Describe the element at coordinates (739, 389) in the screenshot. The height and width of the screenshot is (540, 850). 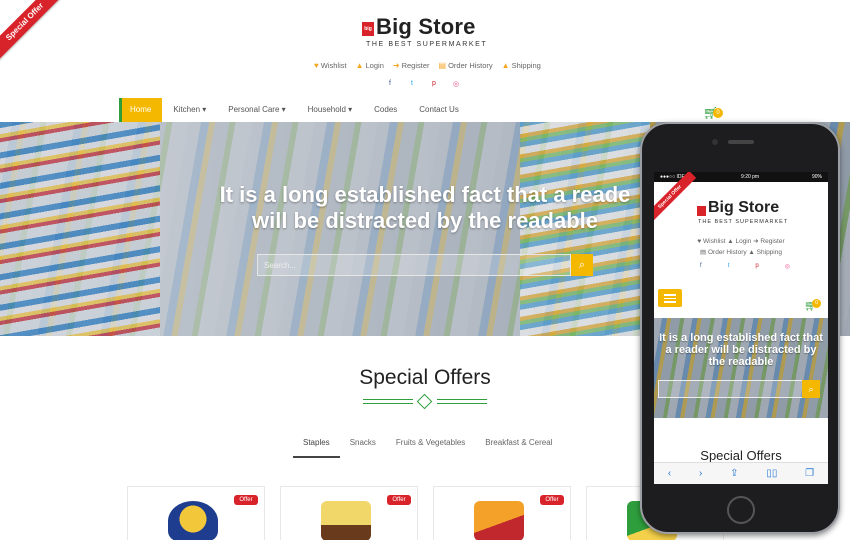
I see `mobile-search-input: ⌕` at that location.